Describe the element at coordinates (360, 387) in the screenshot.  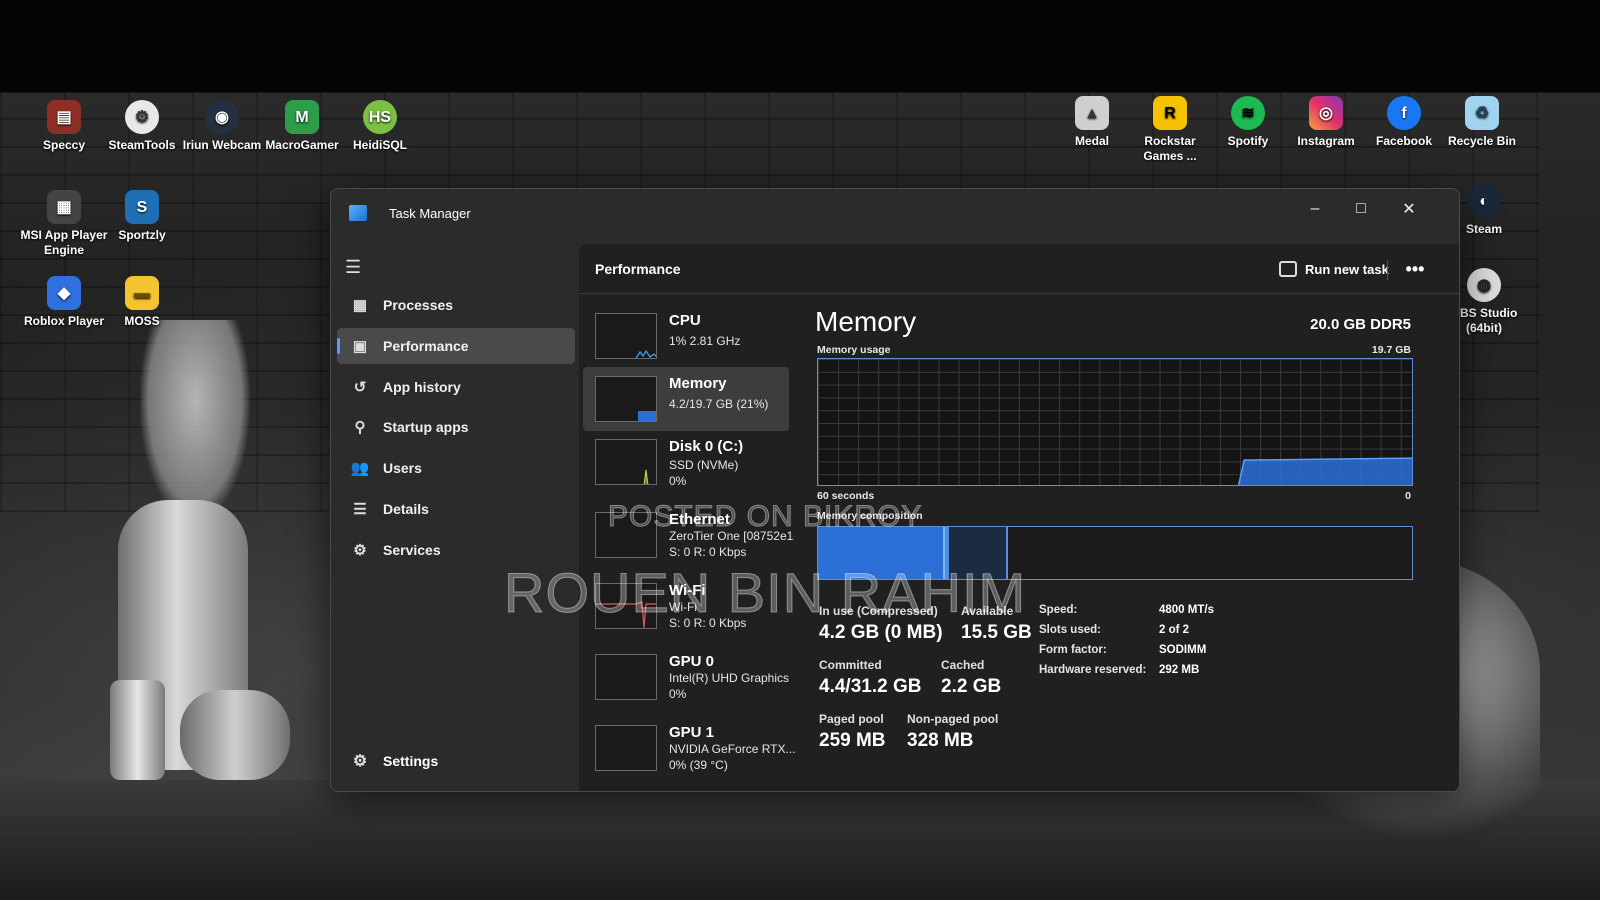
I see `app-history-icon: ↺` at that location.